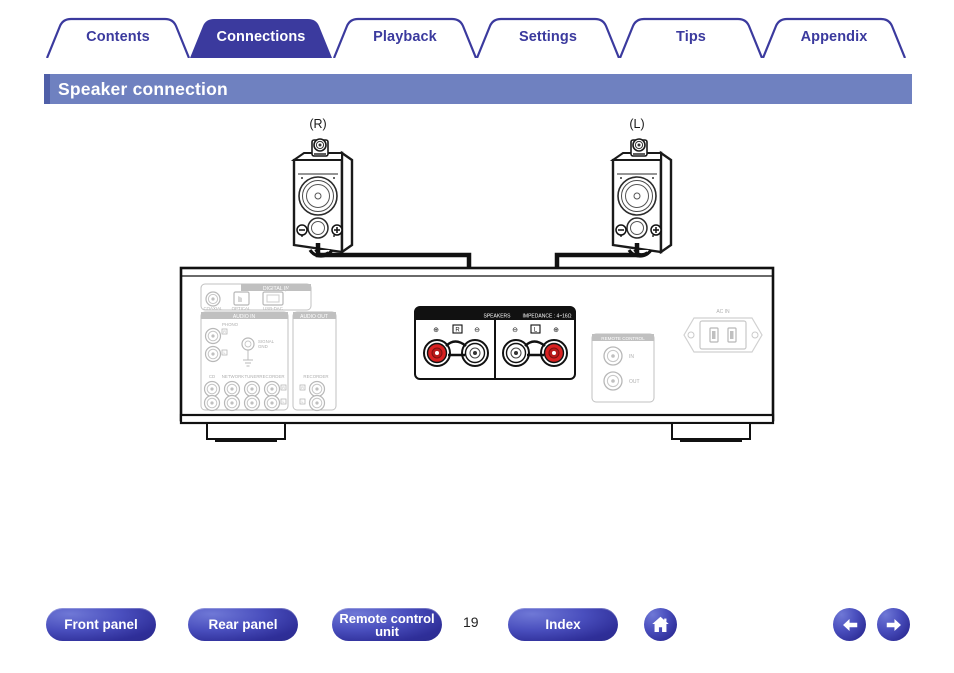 This screenshot has width=954, height=673. Describe the element at coordinates (478, 89) in the screenshot. I see `page-title: Speaker connection` at that location.